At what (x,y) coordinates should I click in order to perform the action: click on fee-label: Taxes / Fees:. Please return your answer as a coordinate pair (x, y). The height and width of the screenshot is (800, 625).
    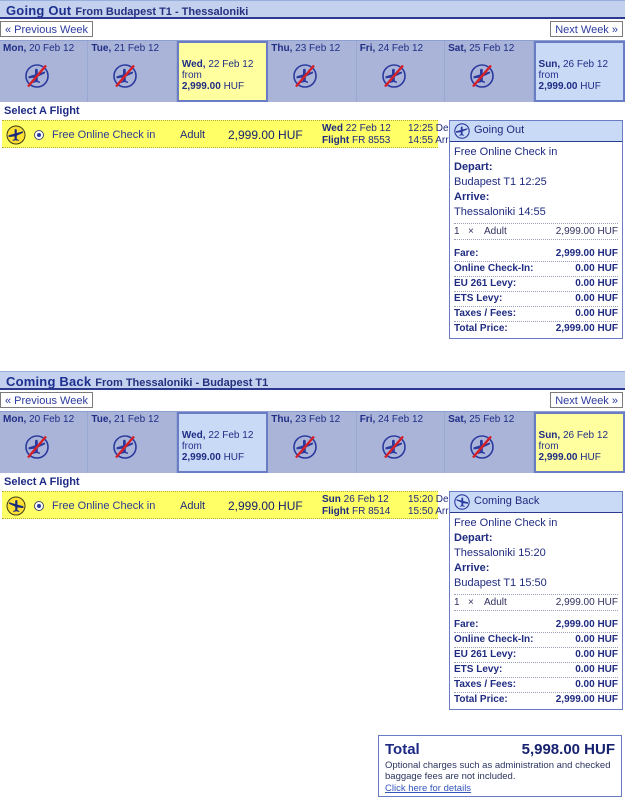
    Looking at the image, I should click on (485, 313).